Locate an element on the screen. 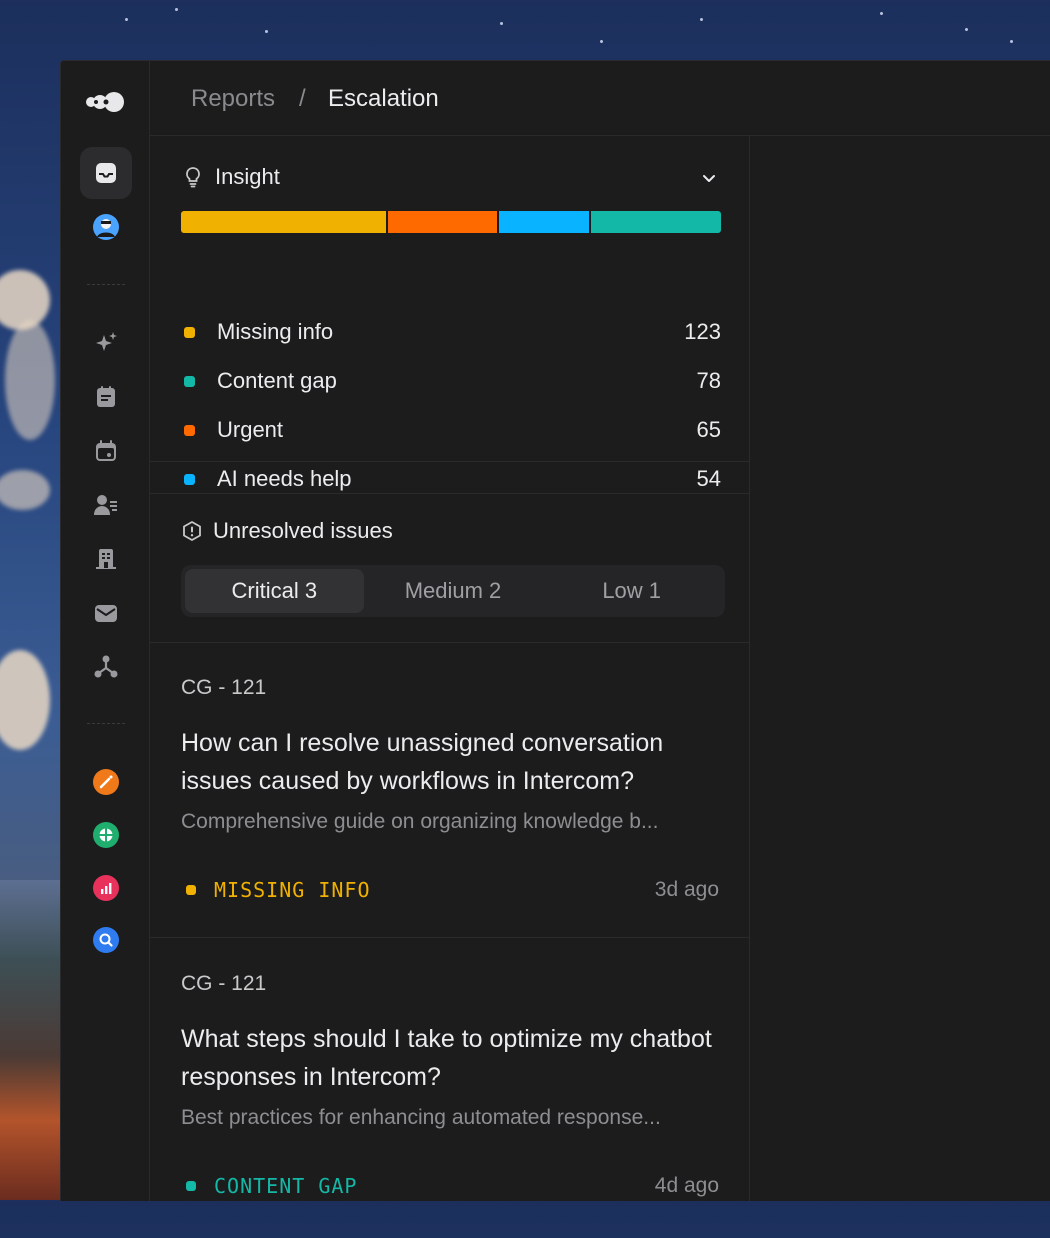 Image resolution: width=1050 pixels, height=1238 pixels. app-chart is located at coordinates (106, 835).